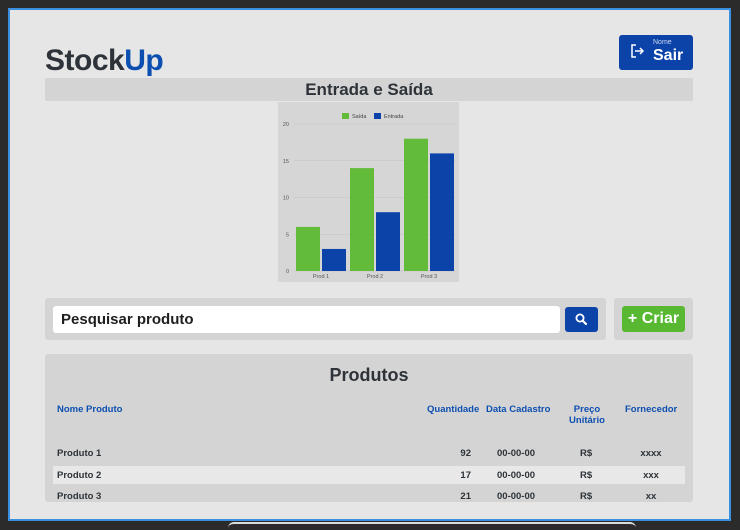 This screenshot has width=740, height=530. Describe the element at coordinates (286, 125) in the screenshot. I see `y-tick-label: 20` at that location.